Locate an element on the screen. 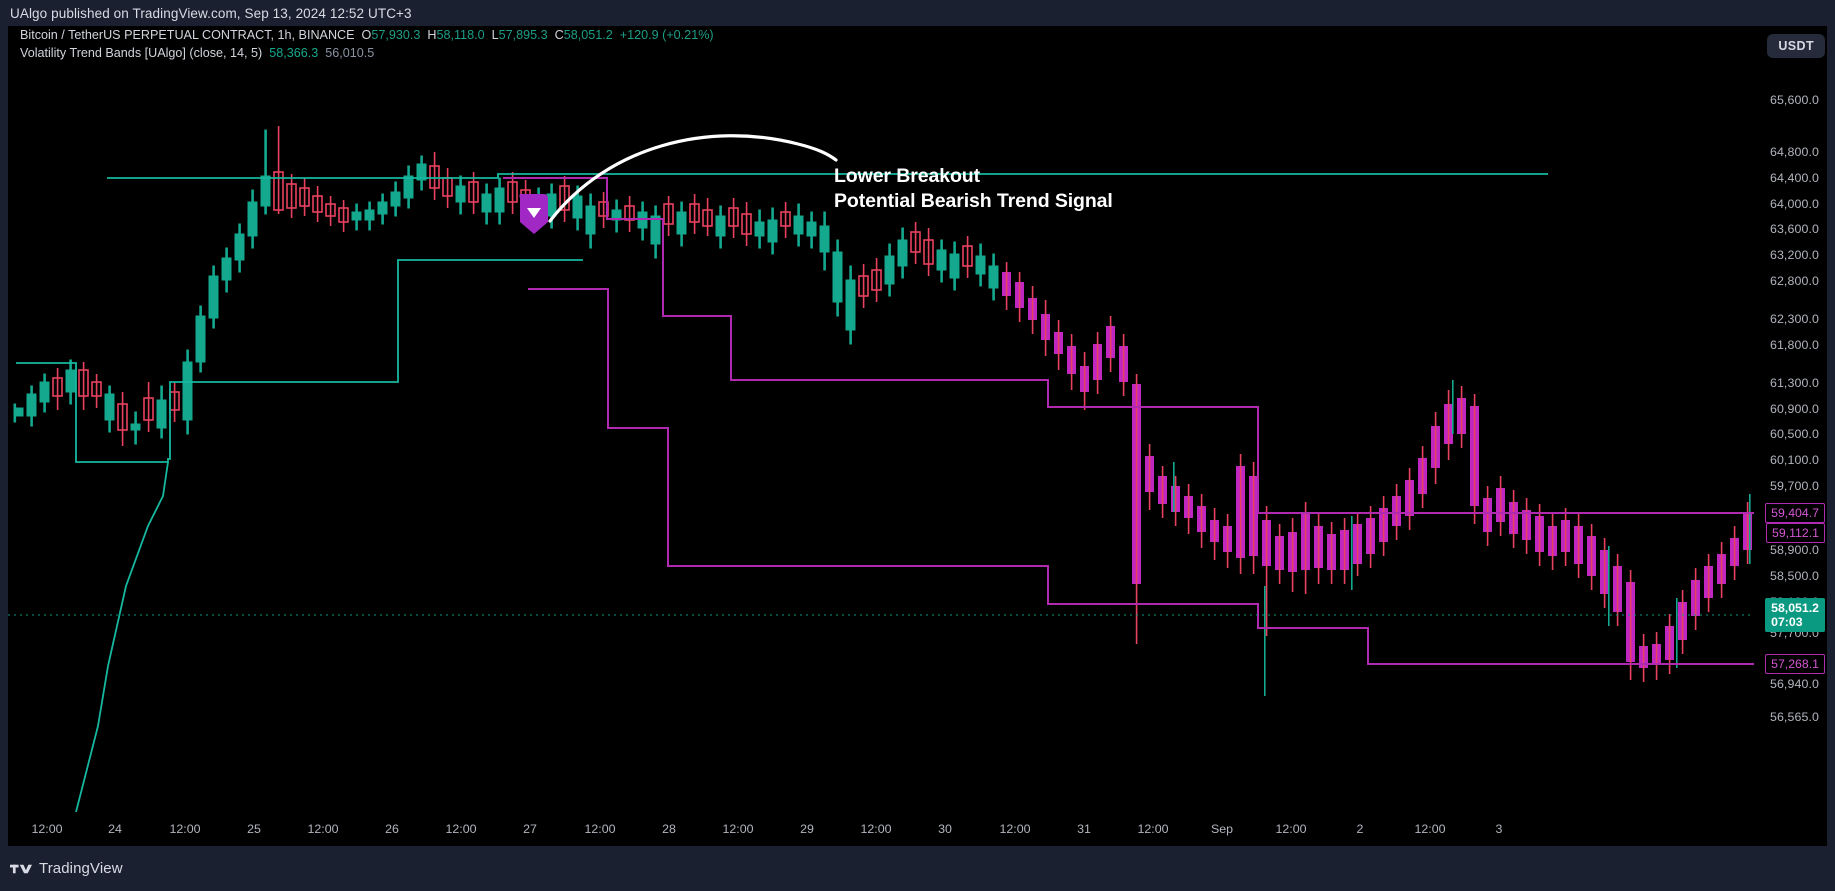 The image size is (1835, 891). time-axis-tick: 29 is located at coordinates (807, 829).